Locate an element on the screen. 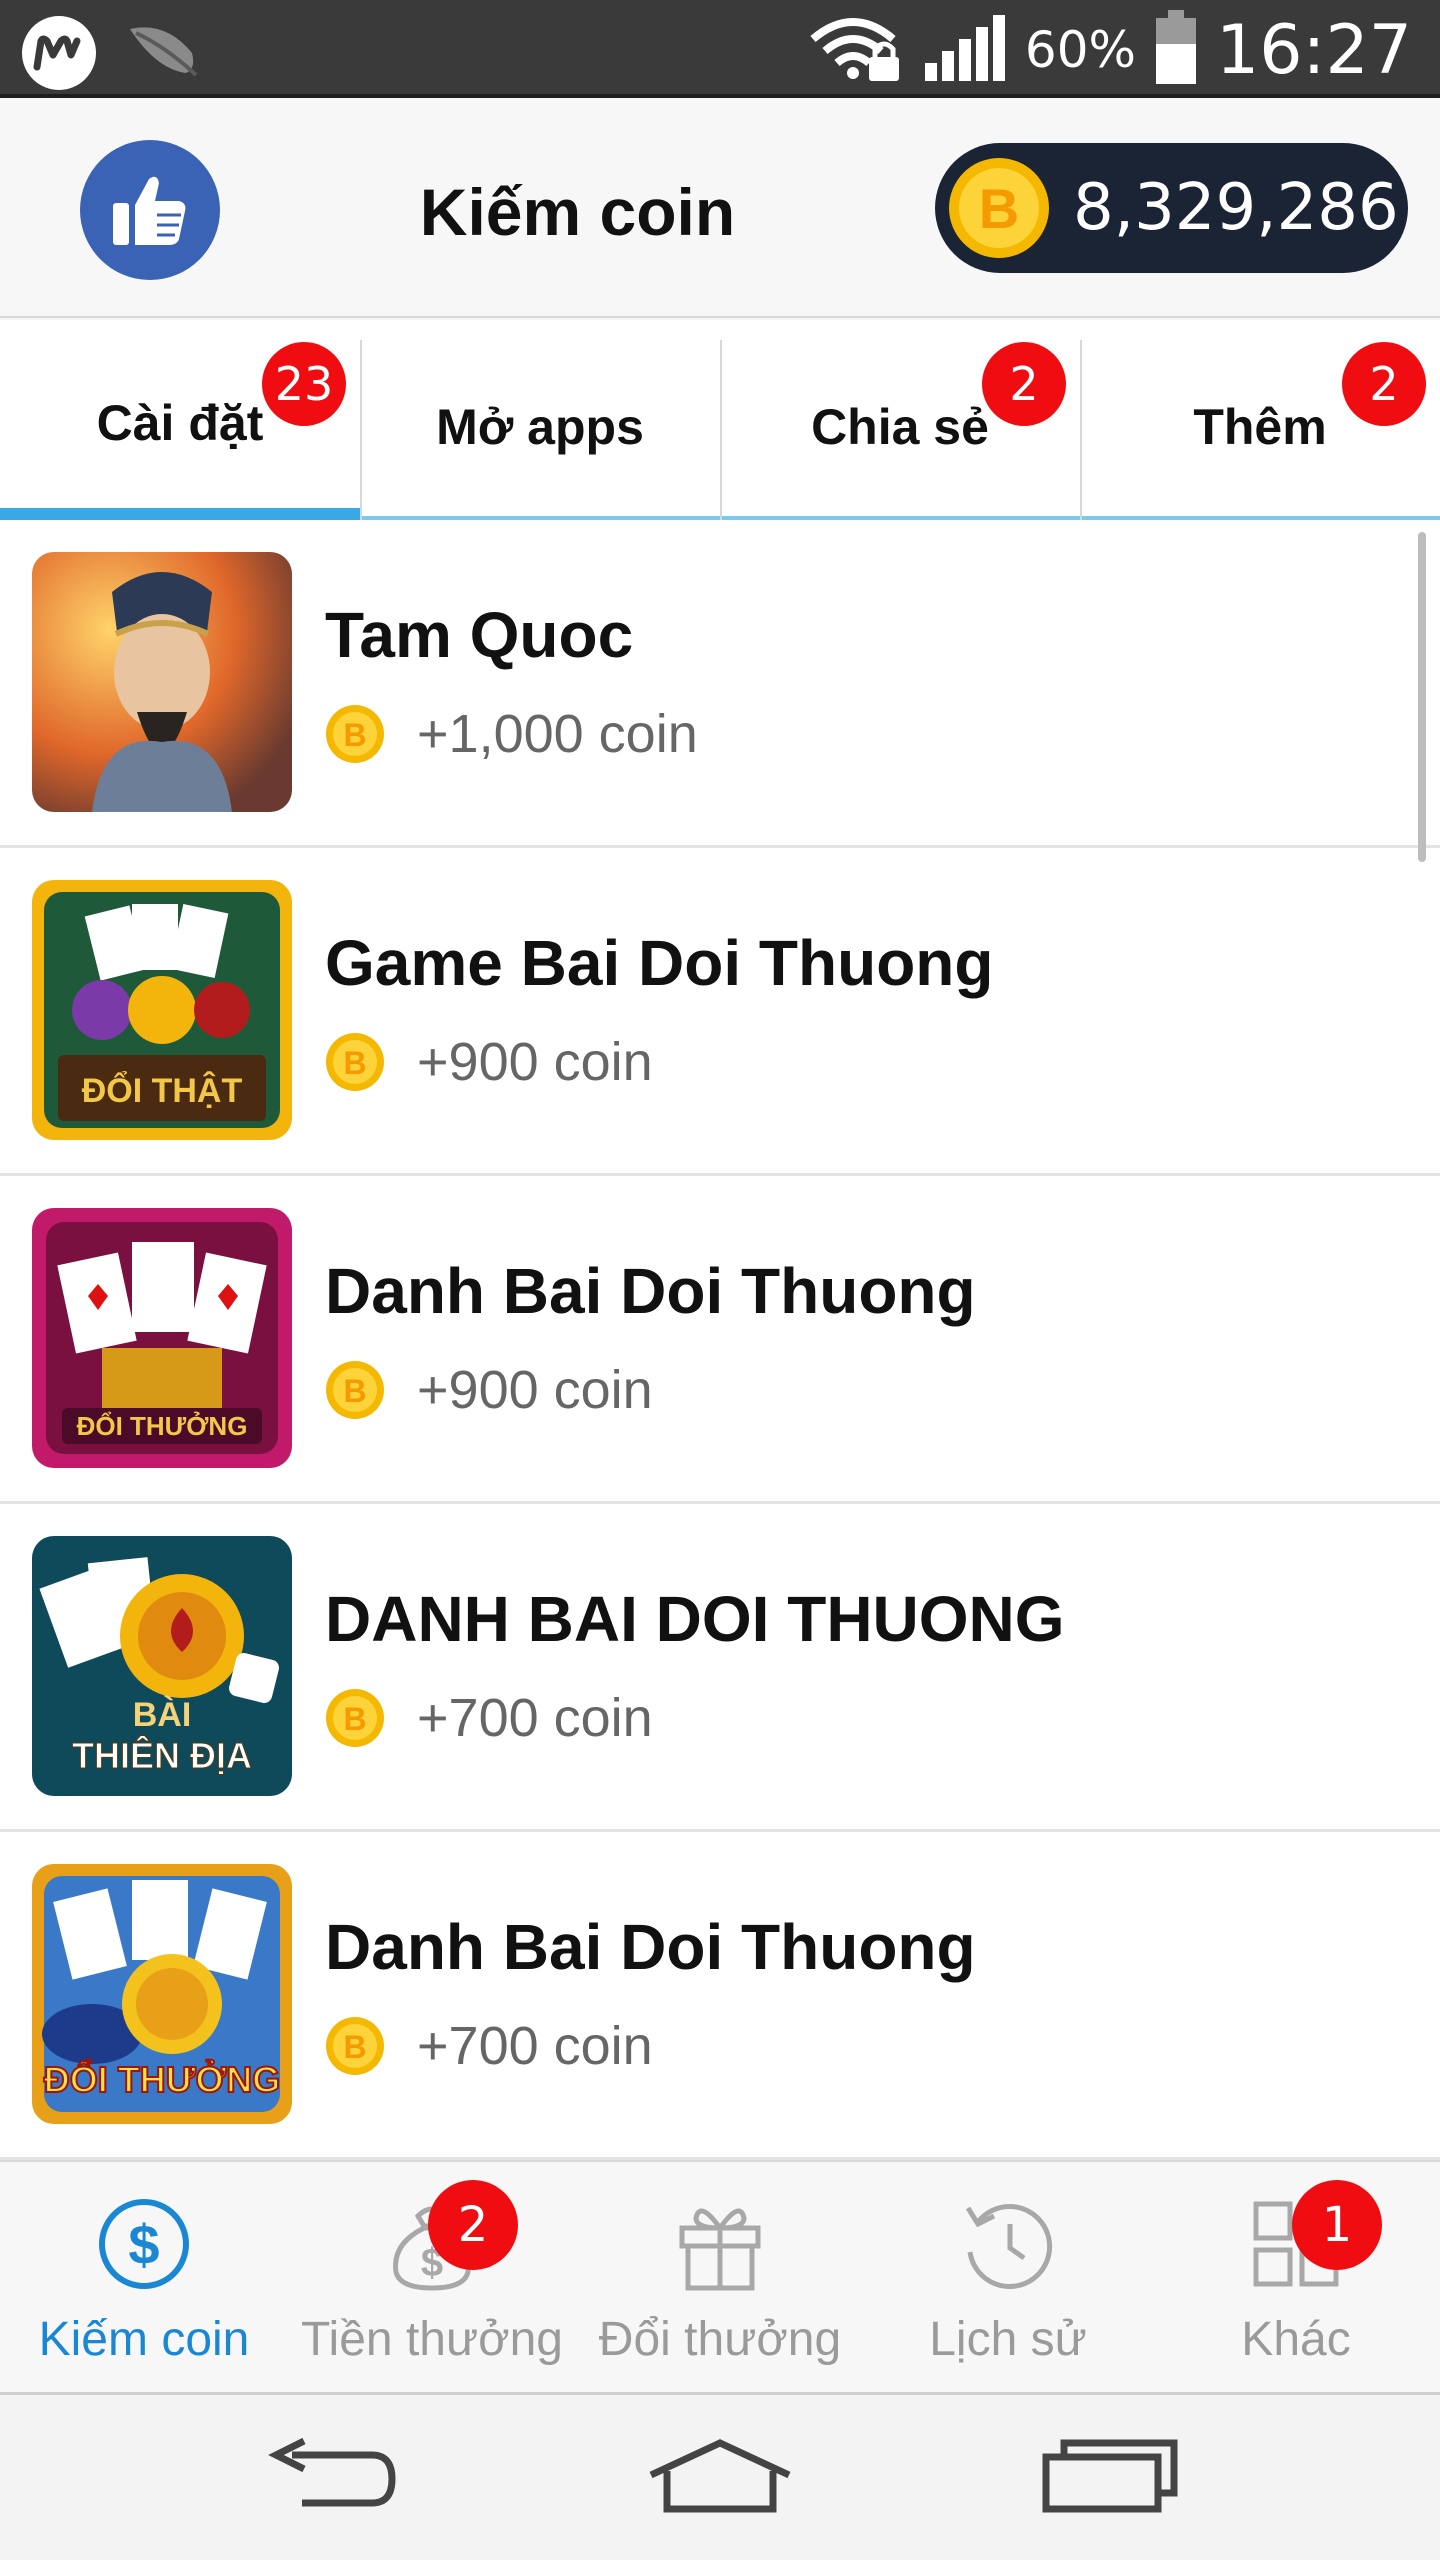 The image size is (1440, 2560). coin-balance: B 8,329,286 is located at coordinates (1171, 208).